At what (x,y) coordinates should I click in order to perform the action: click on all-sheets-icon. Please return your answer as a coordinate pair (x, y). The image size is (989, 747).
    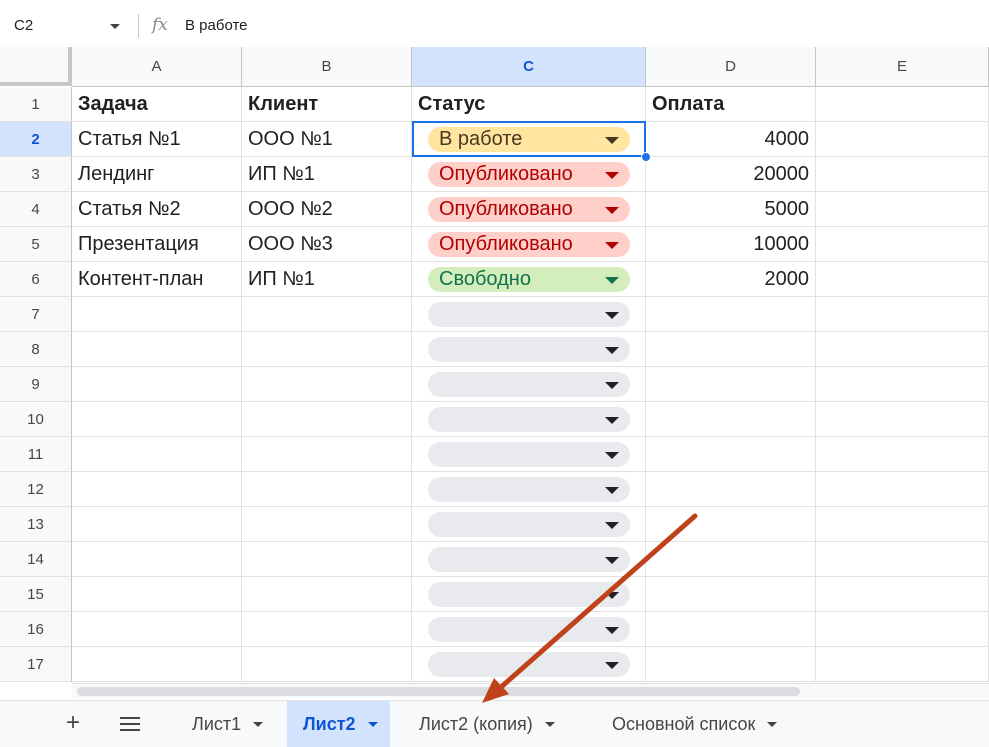
    Looking at the image, I should click on (130, 724).